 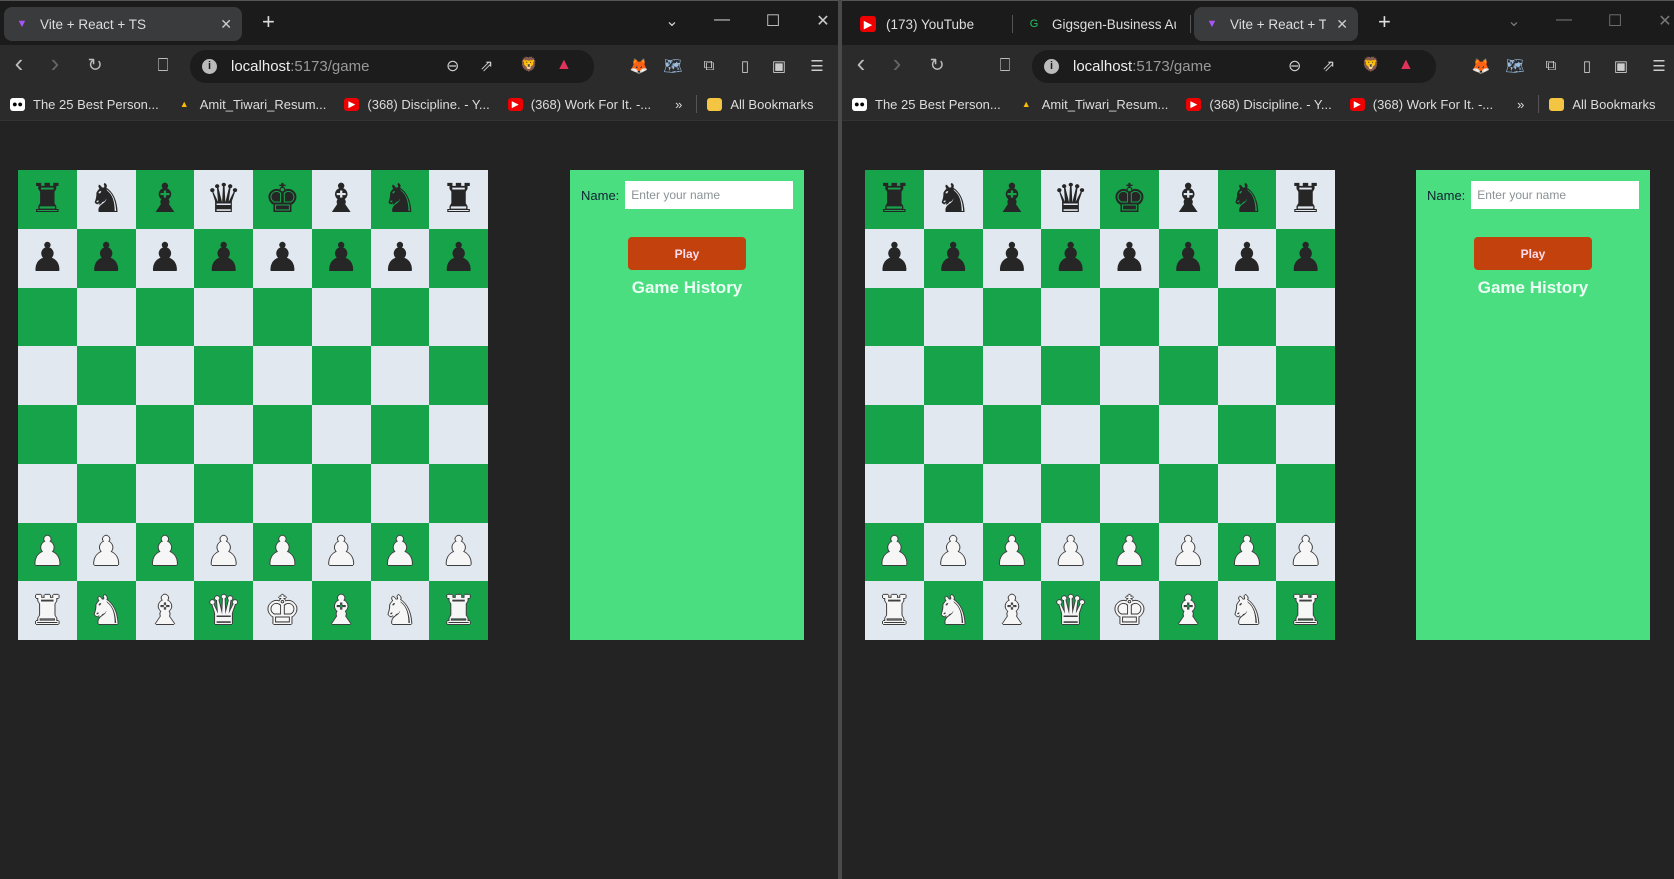 What do you see at coordinates (817, 66) in the screenshot?
I see `menu-icon: ☰` at bounding box center [817, 66].